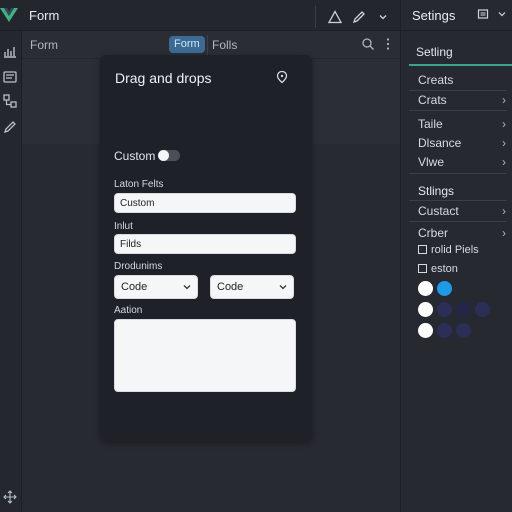 This screenshot has height=512, width=512. Describe the element at coordinates (462, 211) in the screenshot. I see `settings-item: Custact ›` at that location.